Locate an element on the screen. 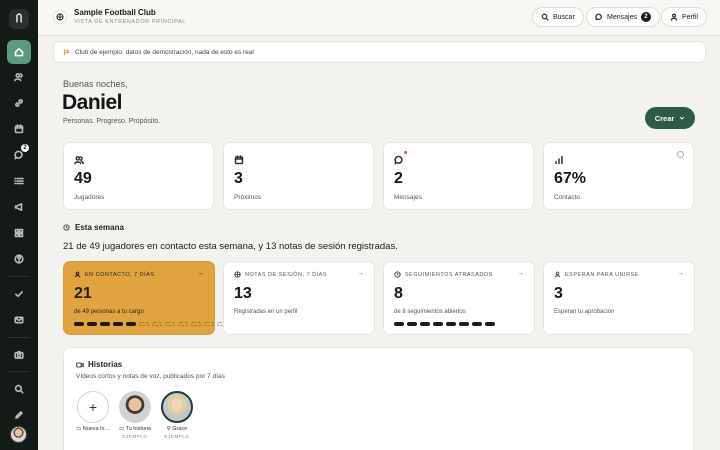 The height and width of the screenshot is (450, 720). calendar-nav-button is located at coordinates (19, 129).